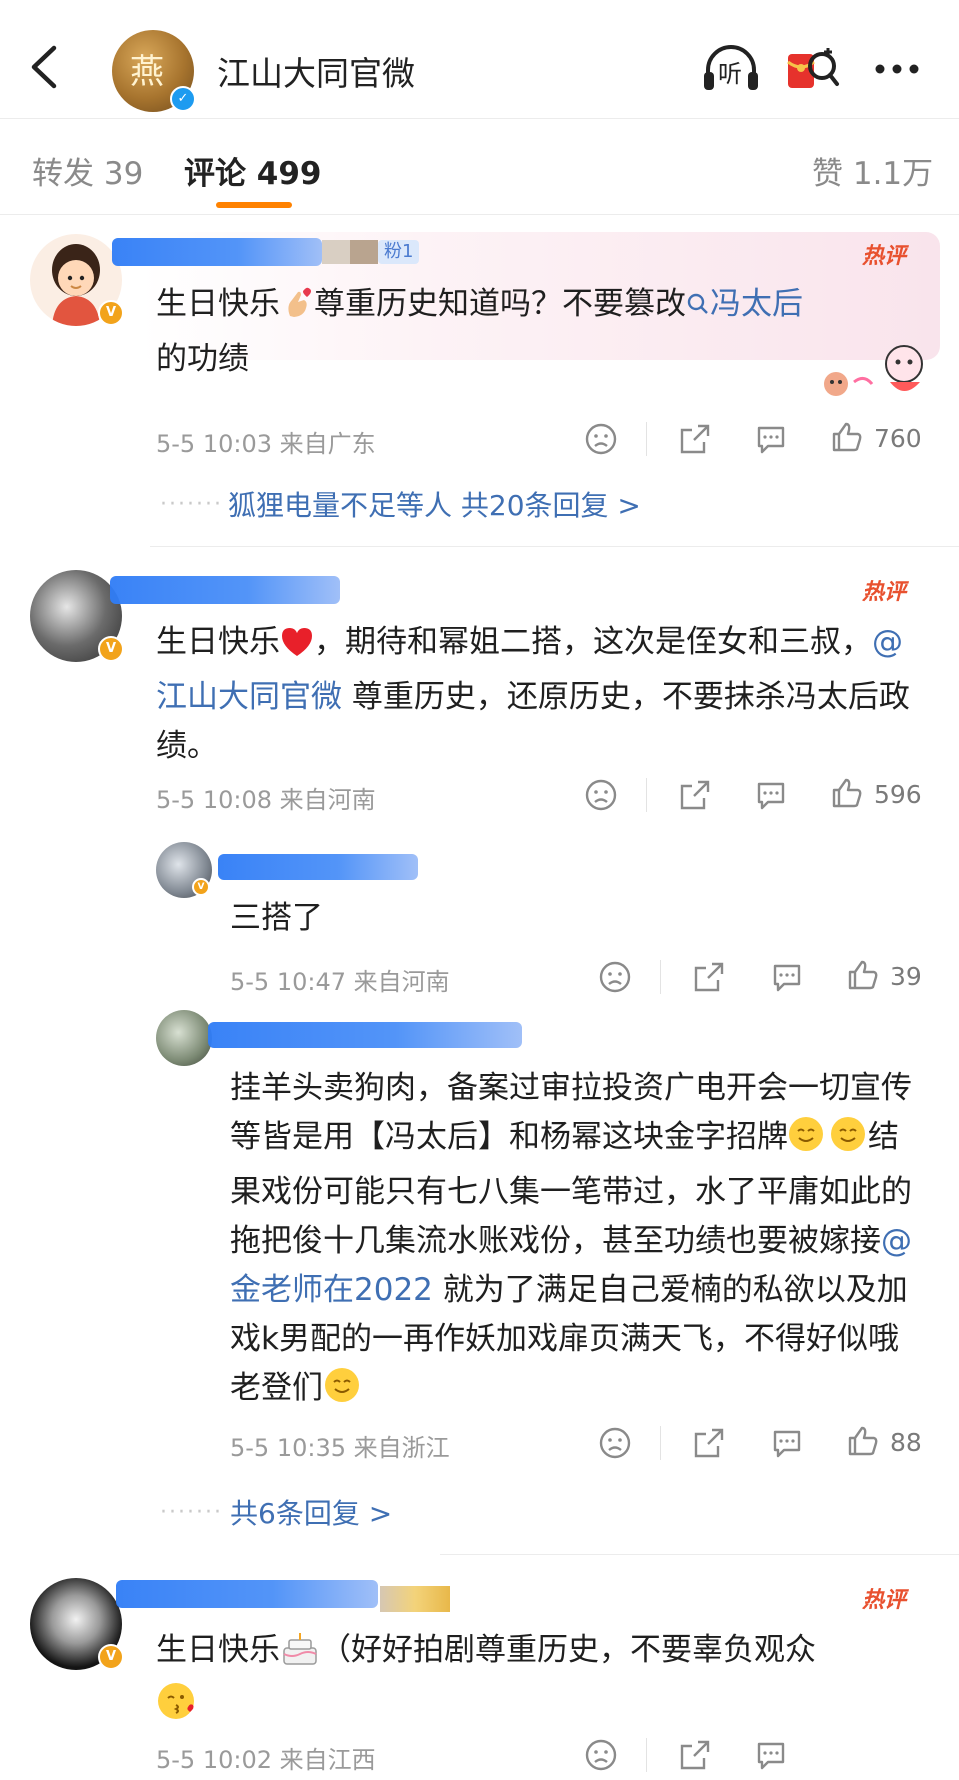  What do you see at coordinates (214, 1760) in the screenshot?
I see `comment-time: 5-5 10:02` at bounding box center [214, 1760].